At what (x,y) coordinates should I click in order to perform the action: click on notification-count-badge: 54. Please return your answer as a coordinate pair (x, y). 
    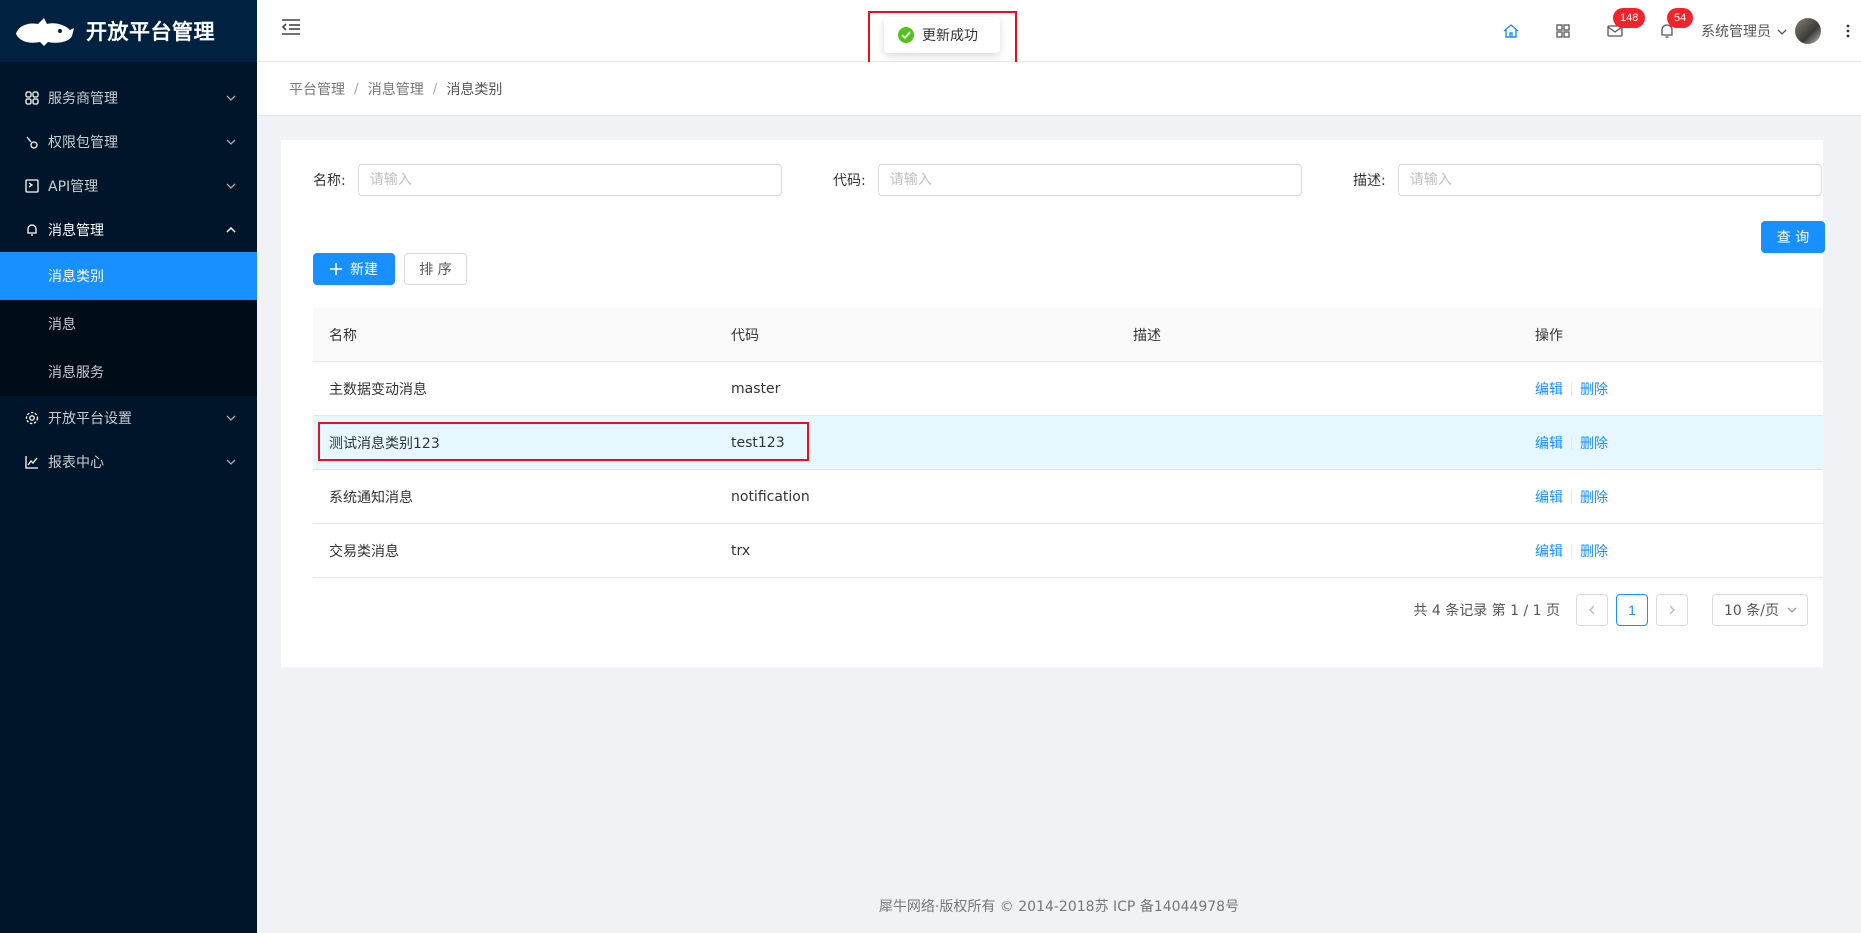
    Looking at the image, I should click on (1680, 18).